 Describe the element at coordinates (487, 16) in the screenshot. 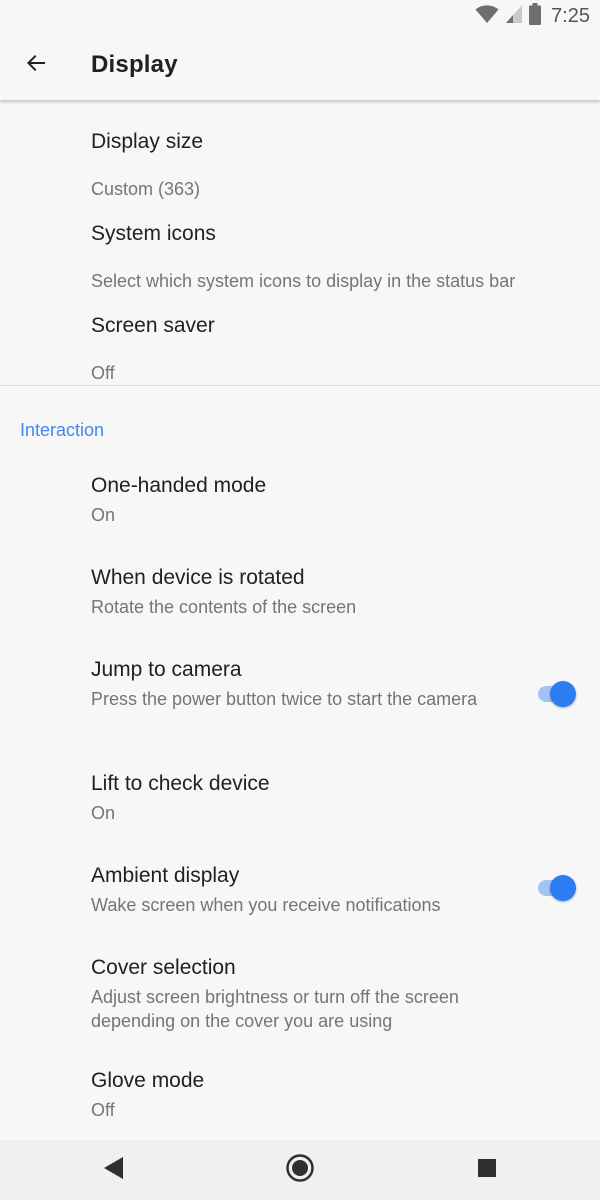

I see `wifi-icon` at that location.